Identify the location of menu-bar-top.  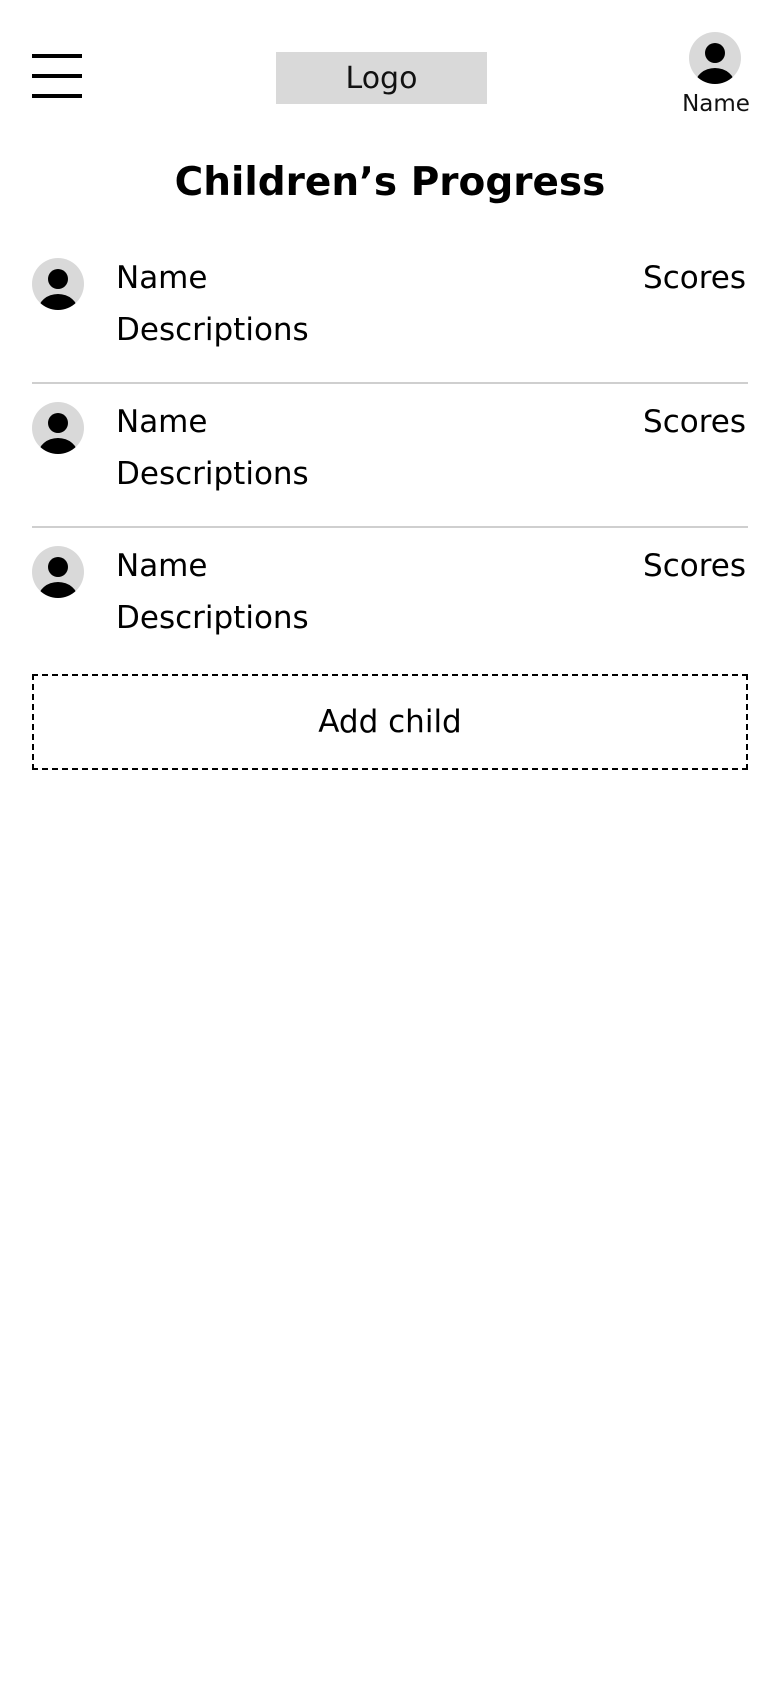
(57, 56).